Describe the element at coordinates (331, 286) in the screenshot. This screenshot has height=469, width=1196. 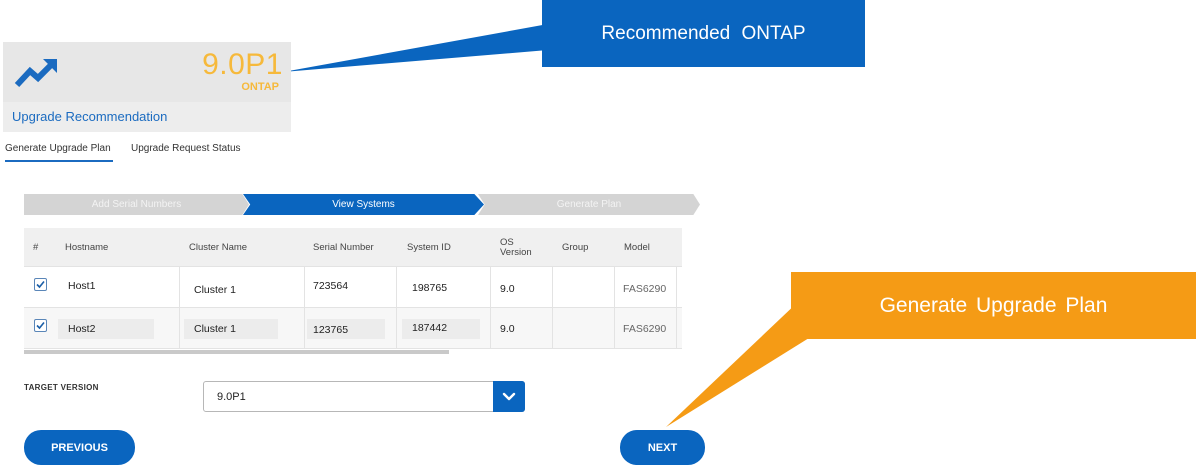
I see `serial-number-cell: 723564` at that location.